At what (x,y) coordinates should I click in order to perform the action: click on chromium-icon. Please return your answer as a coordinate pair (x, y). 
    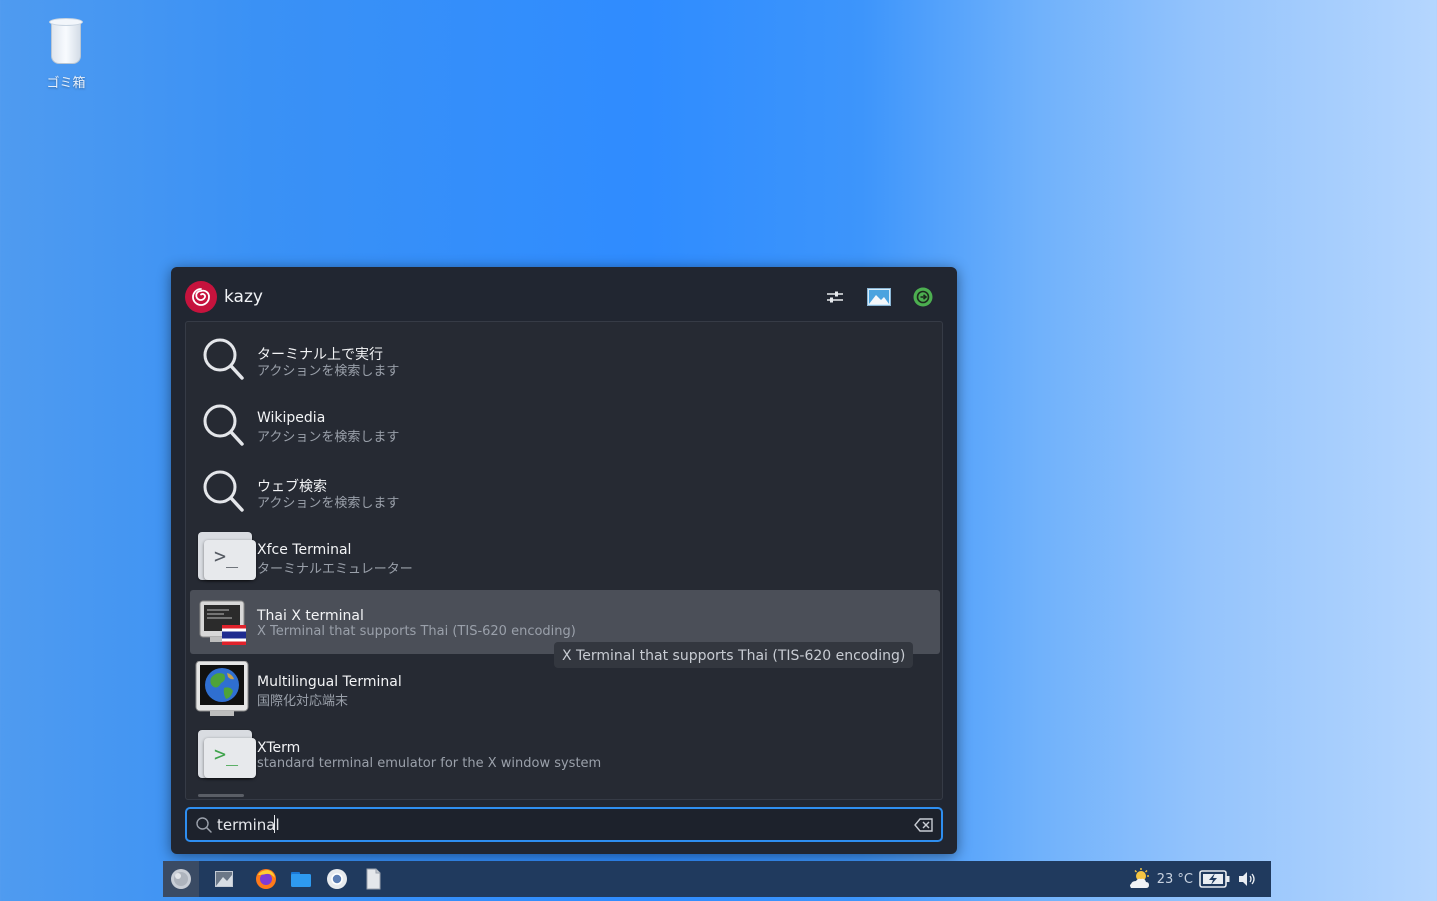
    Looking at the image, I should click on (337, 879).